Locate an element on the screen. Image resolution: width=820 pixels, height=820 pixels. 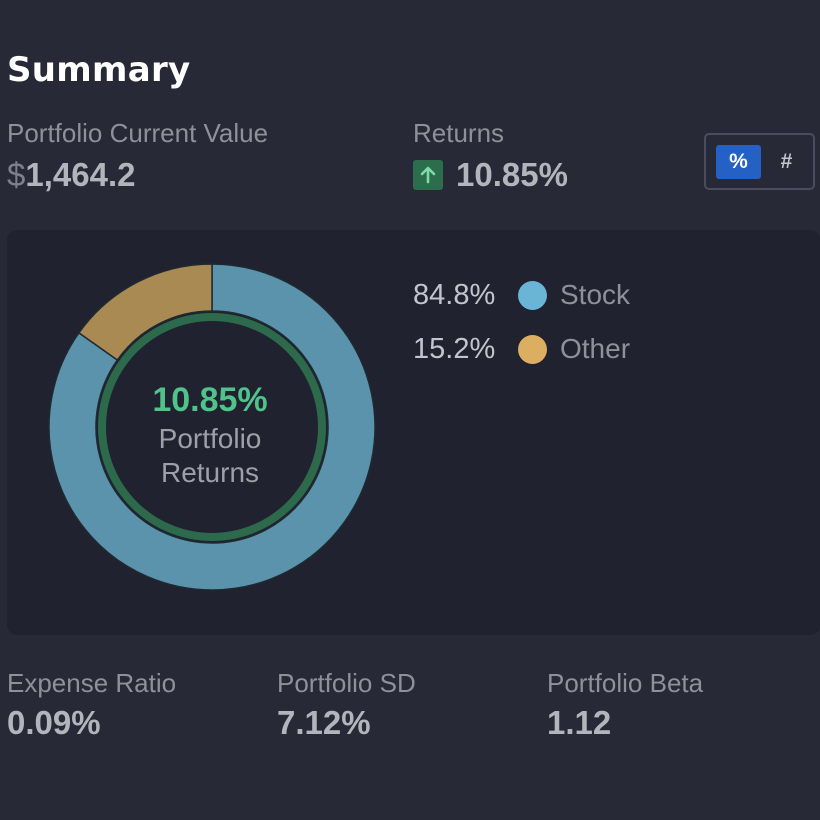
portfolio-beta-label: Portfolio Beta is located at coordinates (625, 683).